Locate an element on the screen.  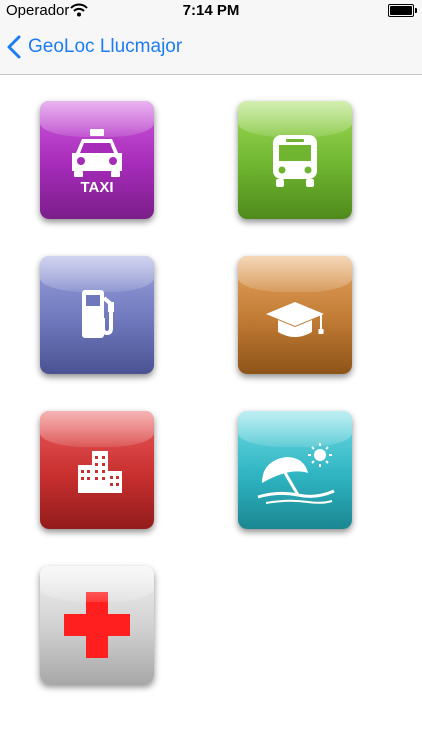
status-bar: Operador 7:14 PM is located at coordinates (211, 11).